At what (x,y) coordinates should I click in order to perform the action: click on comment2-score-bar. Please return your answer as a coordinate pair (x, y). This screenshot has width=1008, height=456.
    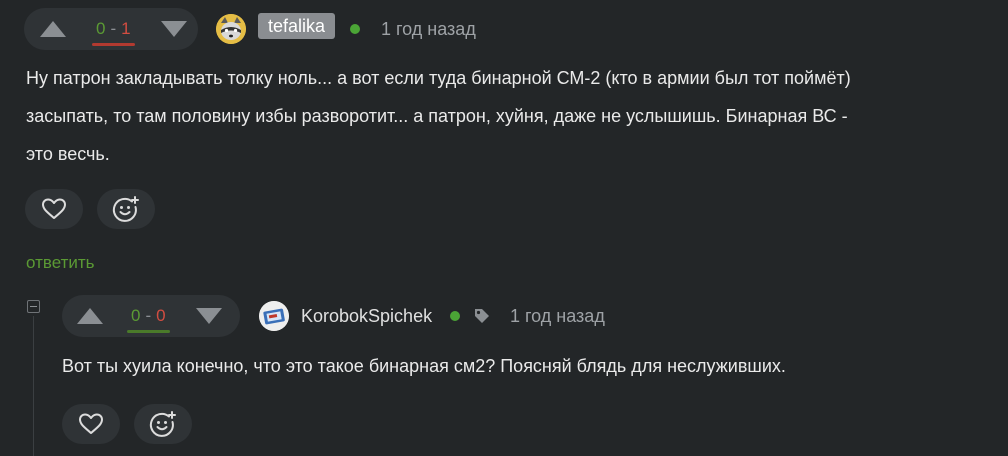
    Looking at the image, I should click on (148, 331).